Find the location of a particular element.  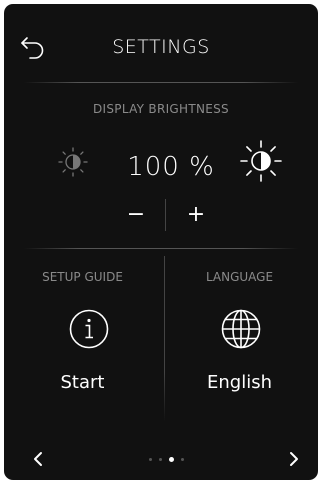

chevron-right-icon is located at coordinates (294, 459).